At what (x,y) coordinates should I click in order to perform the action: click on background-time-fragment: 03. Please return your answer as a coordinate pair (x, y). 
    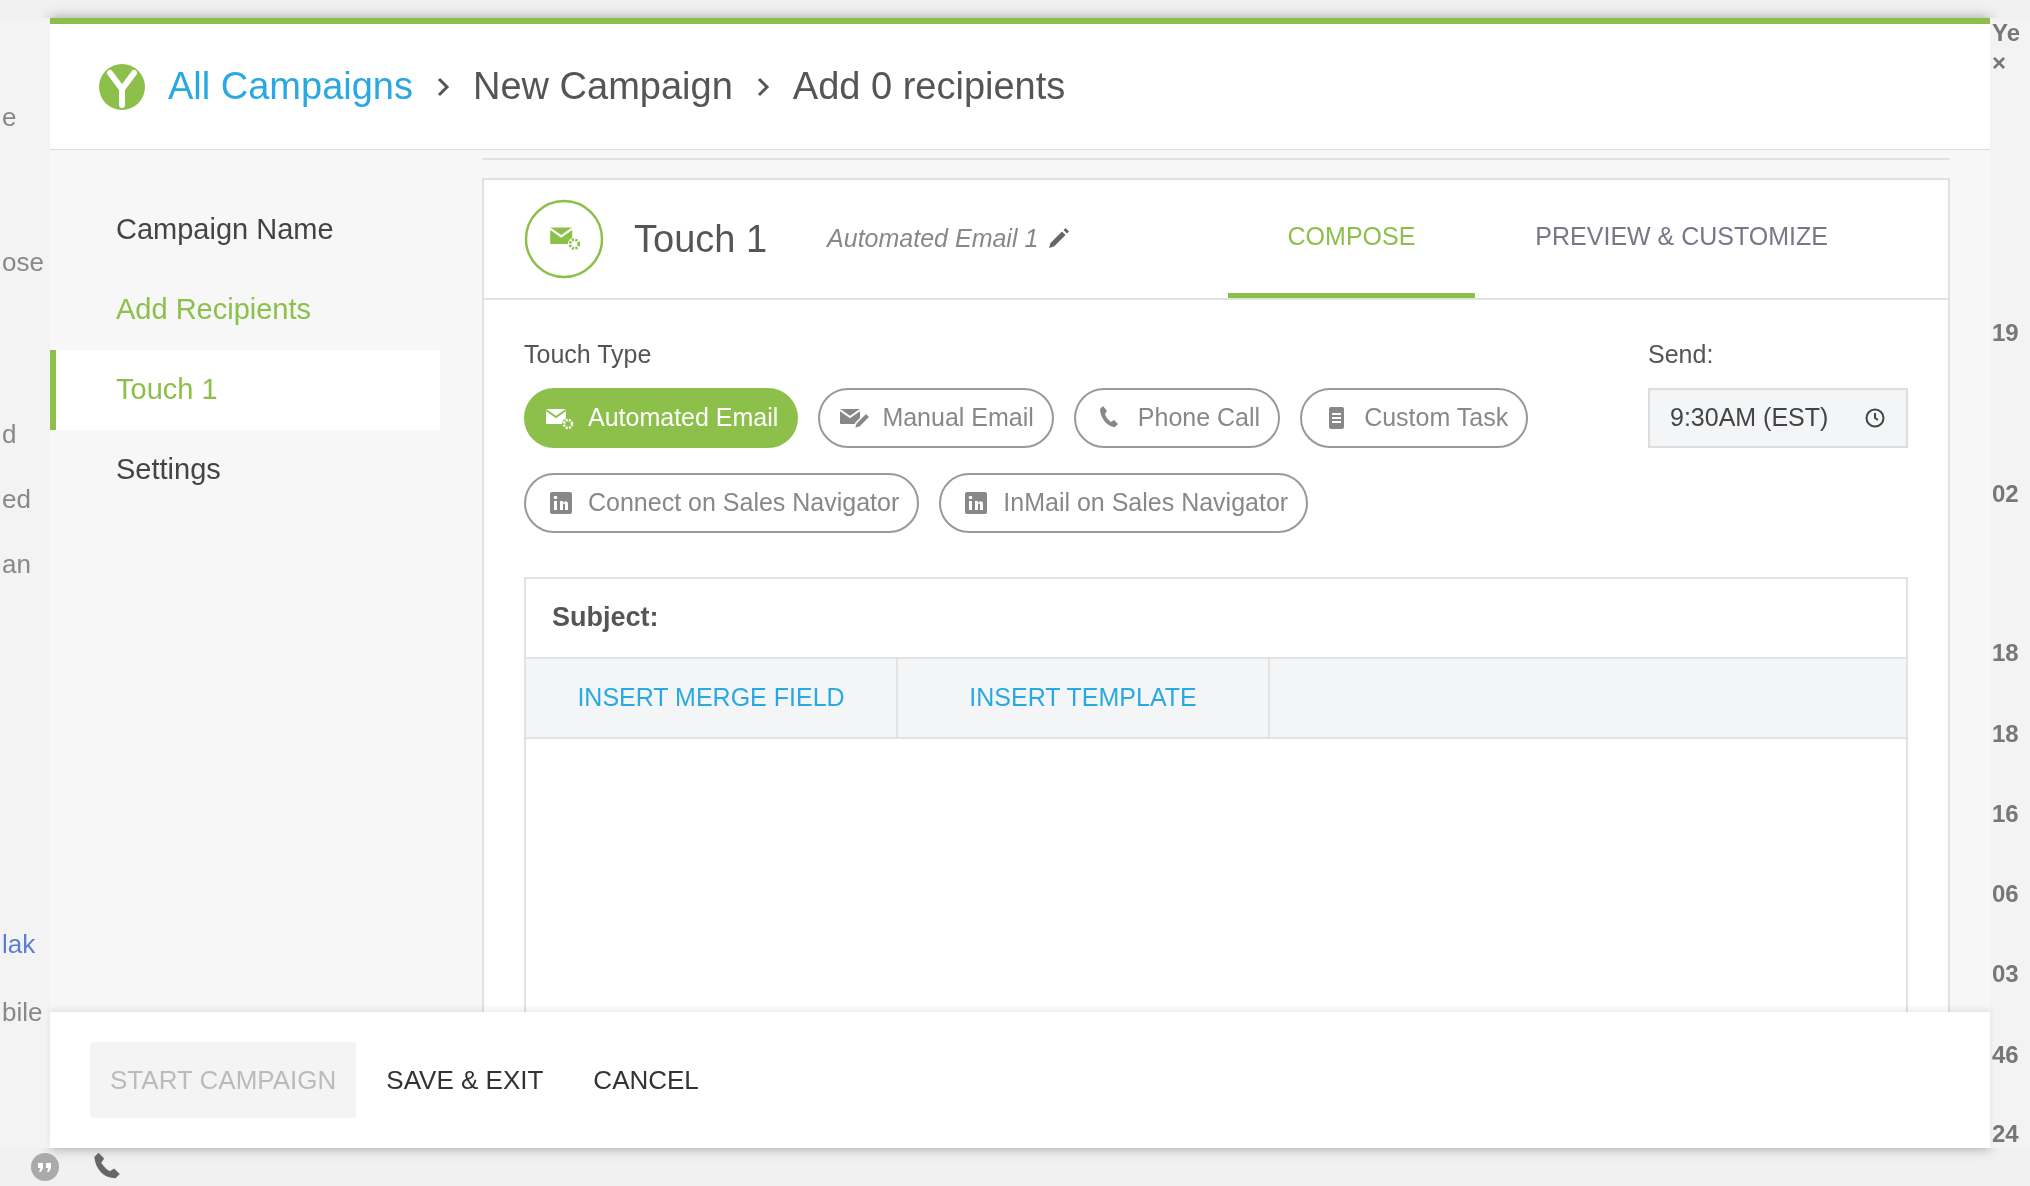
    Looking at the image, I should click on (2006, 974).